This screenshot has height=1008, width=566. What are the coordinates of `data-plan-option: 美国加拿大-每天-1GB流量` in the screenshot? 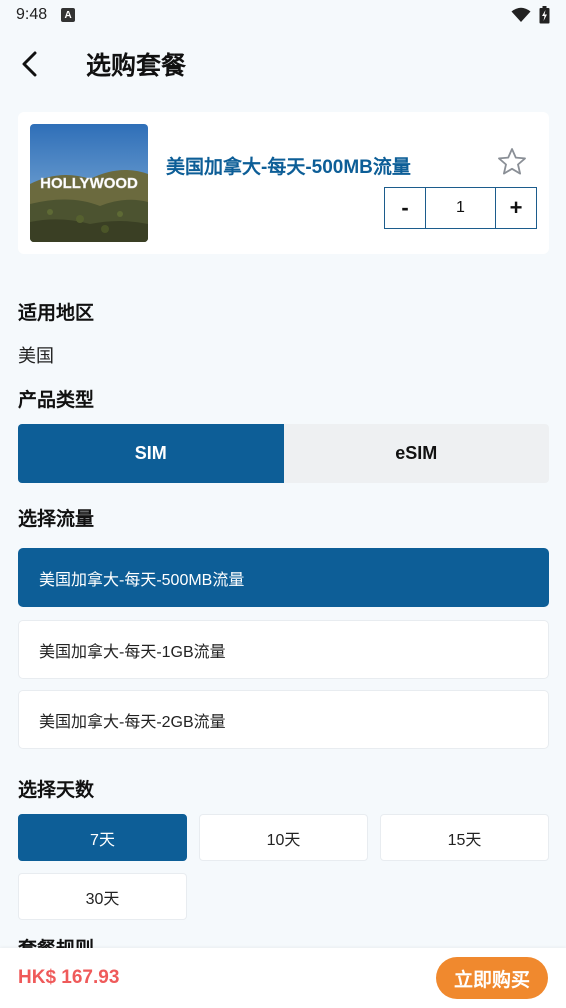 It's located at (283, 649).